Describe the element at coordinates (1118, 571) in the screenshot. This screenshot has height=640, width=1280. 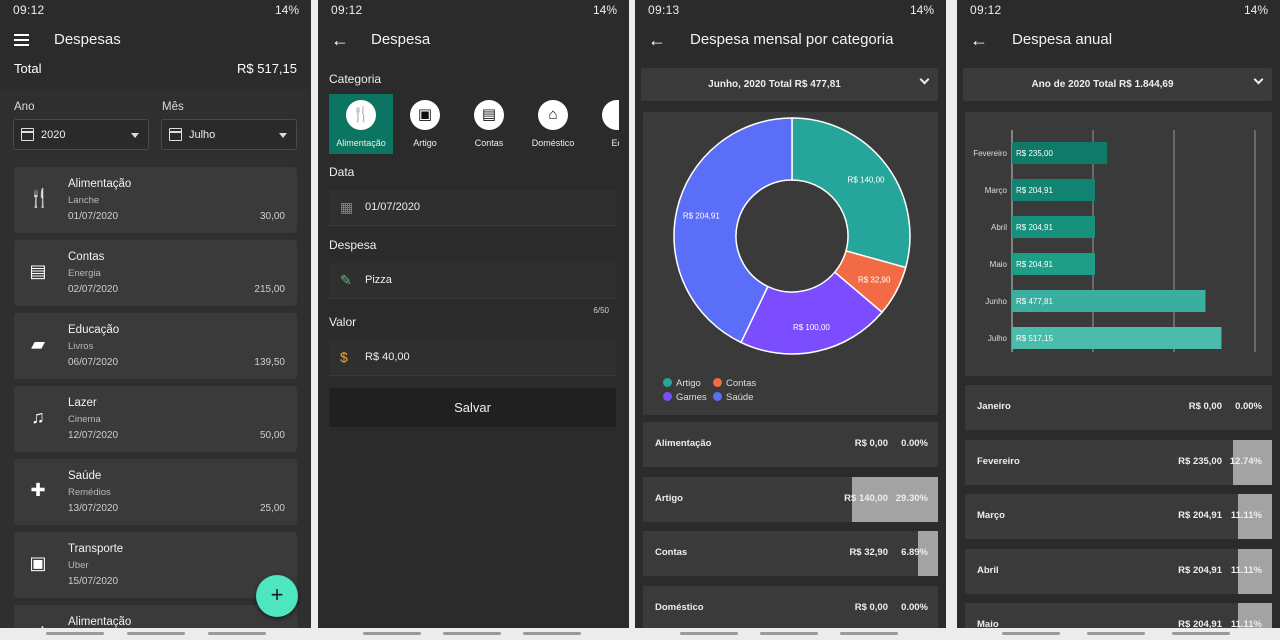
I see `summary-row: Abril R$ 204,91 11.11%` at that location.